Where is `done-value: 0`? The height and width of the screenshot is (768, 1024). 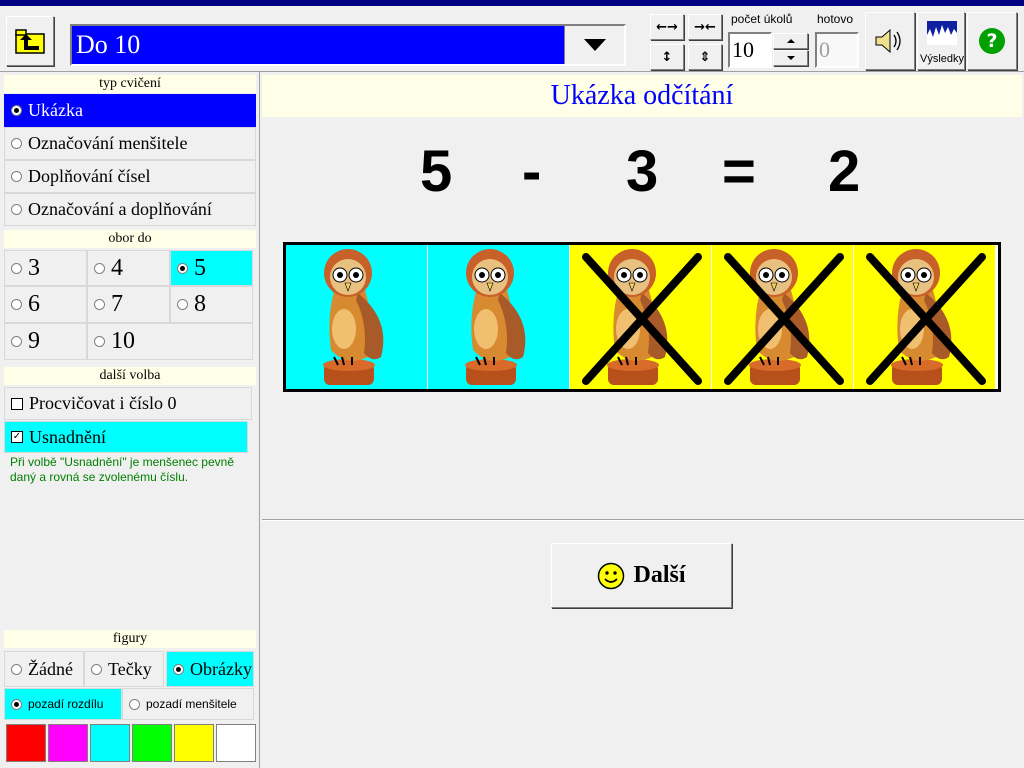
done-value: 0 is located at coordinates (824, 49).